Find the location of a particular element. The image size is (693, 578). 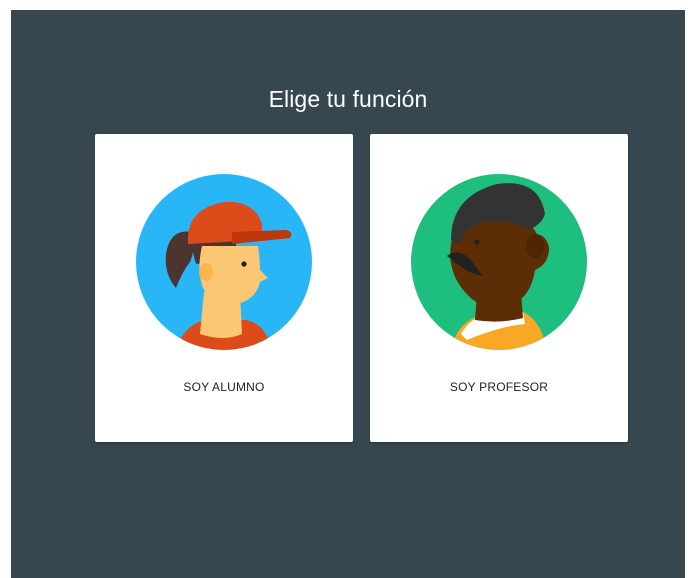

student-avatar-icon is located at coordinates (224, 262).